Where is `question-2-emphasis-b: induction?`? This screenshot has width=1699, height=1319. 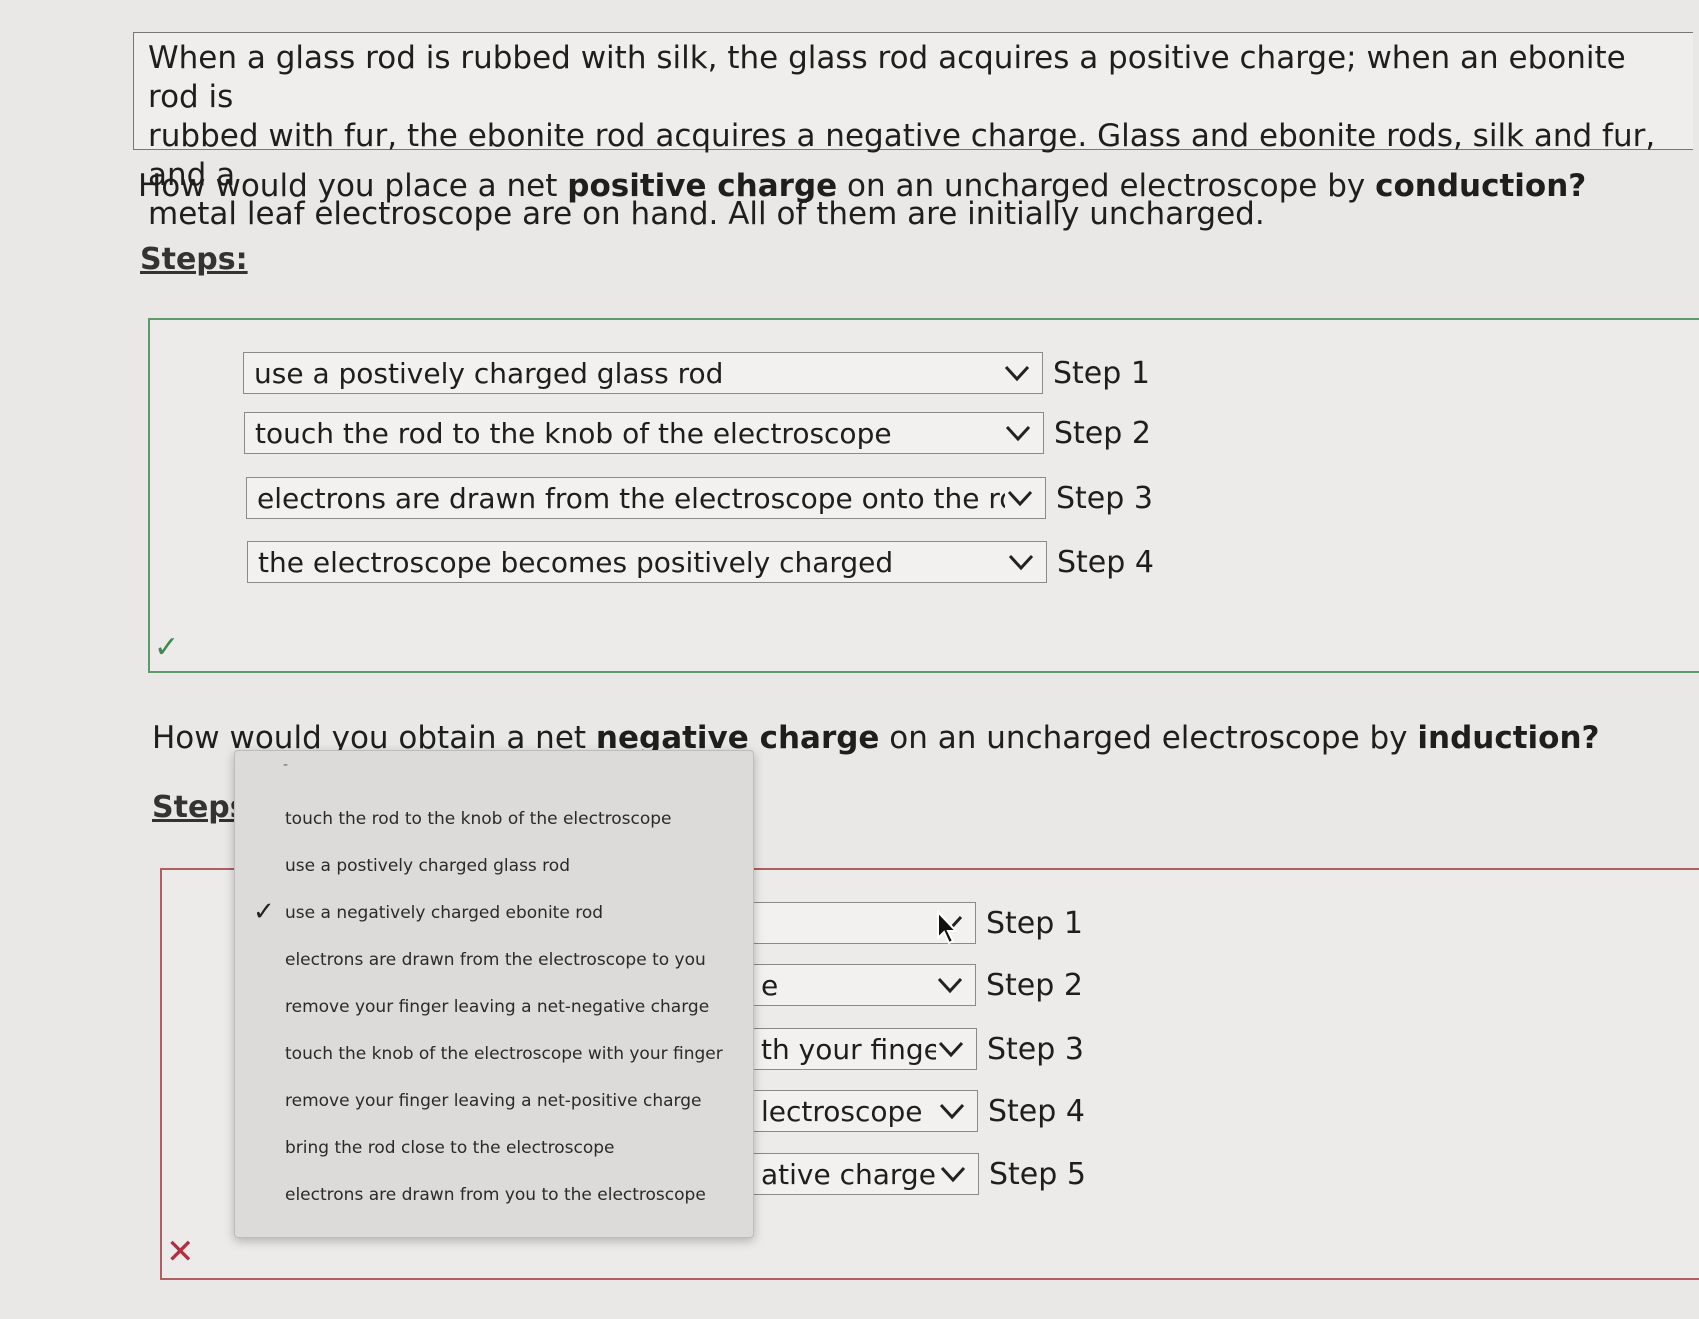
question-2-emphasis-b: induction? is located at coordinates (1508, 738).